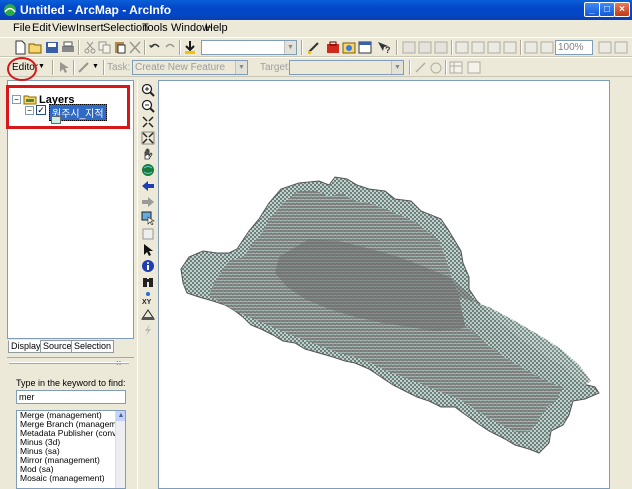  Describe the element at coordinates (574, 47) in the screenshot. I see `zoom-percent-combo: 100%` at that location.